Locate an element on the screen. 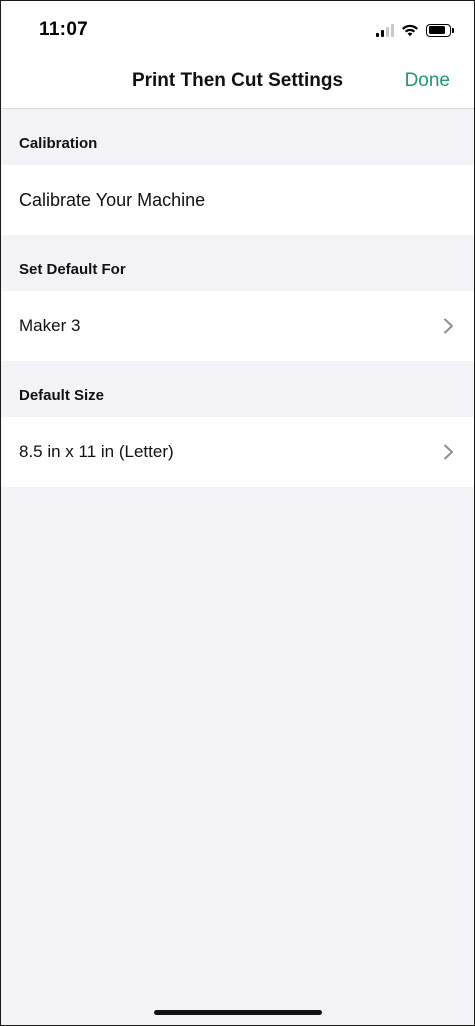  calibrate-machine-row: Calibrate Your Machine is located at coordinates (237, 200).